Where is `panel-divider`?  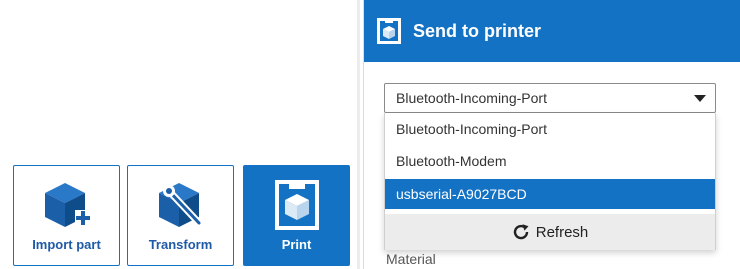
panel-divider is located at coordinates (358, 134).